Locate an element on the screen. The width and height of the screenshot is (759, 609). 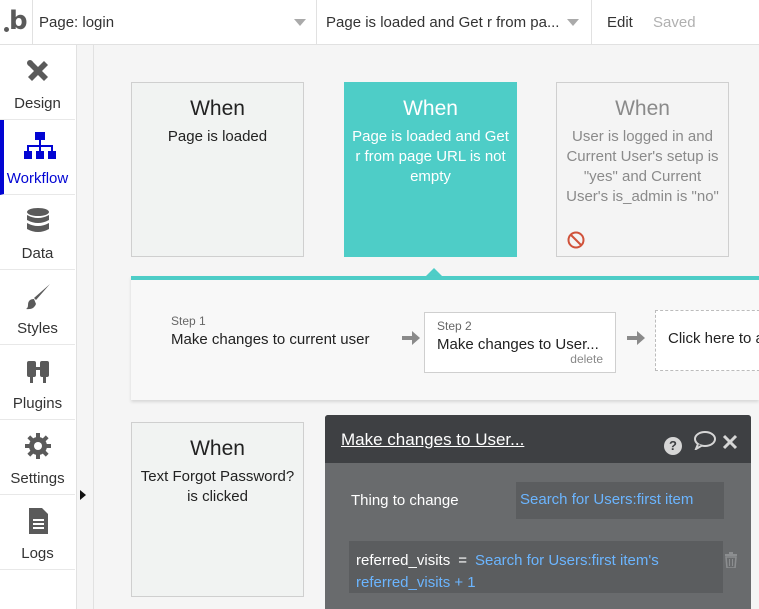
sidebar-item-styles: Styles is located at coordinates (37, 307).